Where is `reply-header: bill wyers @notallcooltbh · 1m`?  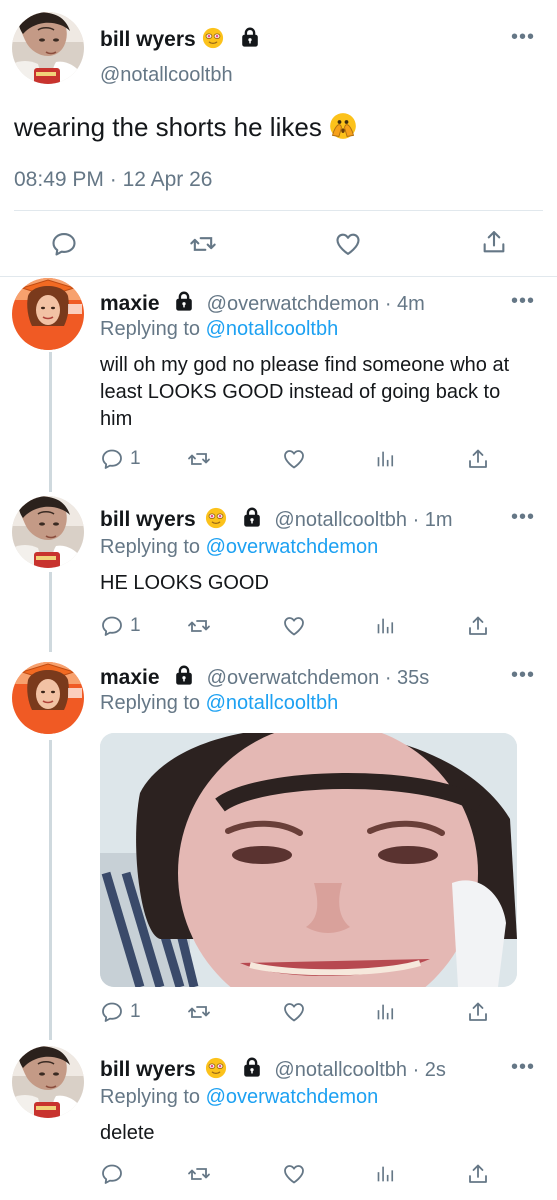
reply-header: bill wyers @notallcooltbh · 1m is located at coordinates (276, 519).